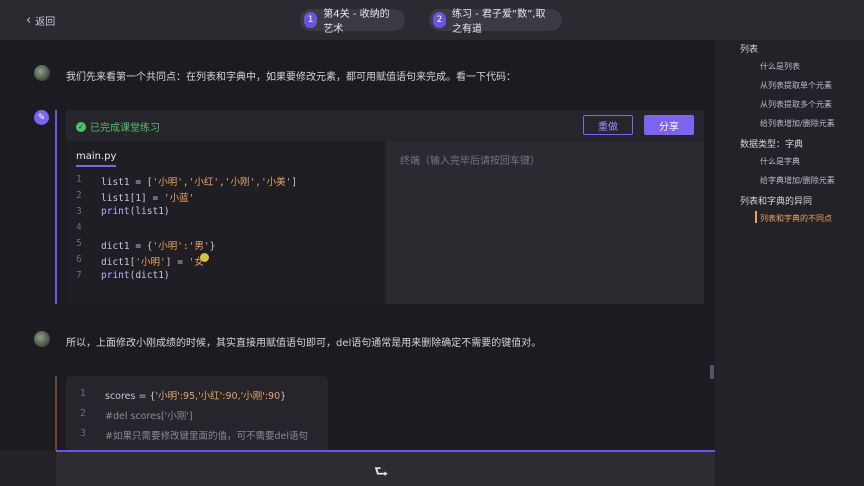  Describe the element at coordinates (96, 159) in the screenshot. I see `file-tab: main.py` at that location.